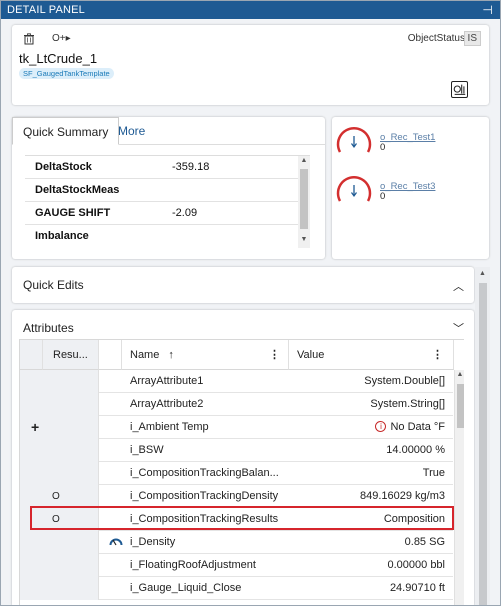 The width and height of the screenshot is (501, 606). I want to click on column-value-label: Value, so click(311, 355).